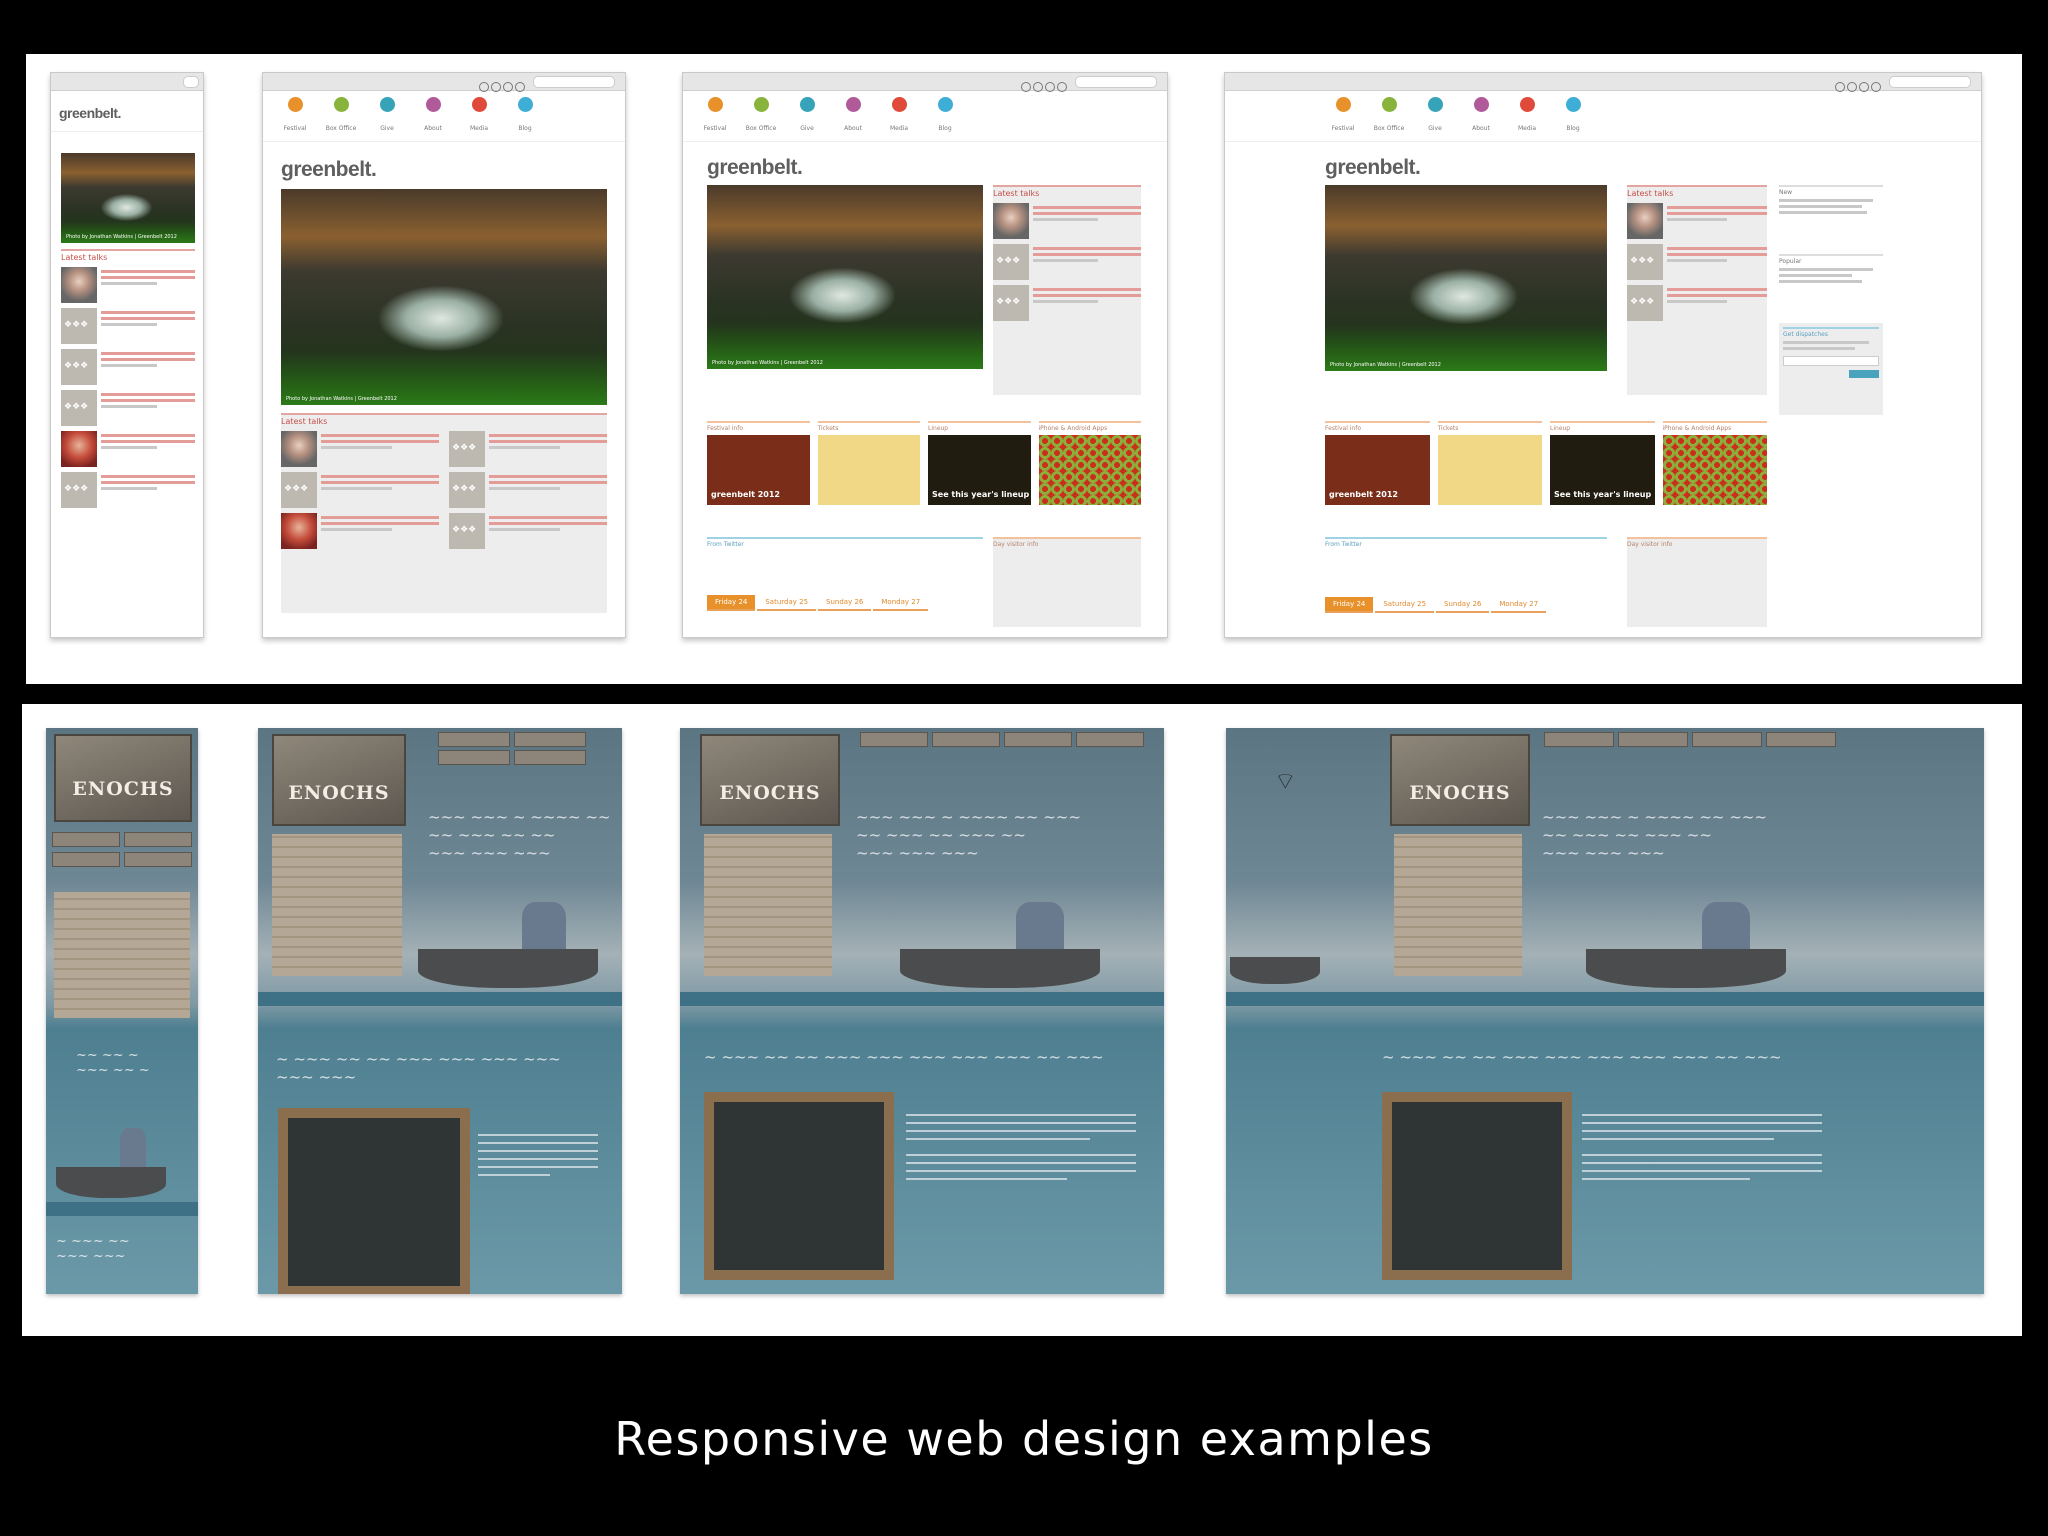 The height and width of the screenshot is (1536, 2048). Describe the element at coordinates (1864, 374) in the screenshot. I see `signup-button` at that location.